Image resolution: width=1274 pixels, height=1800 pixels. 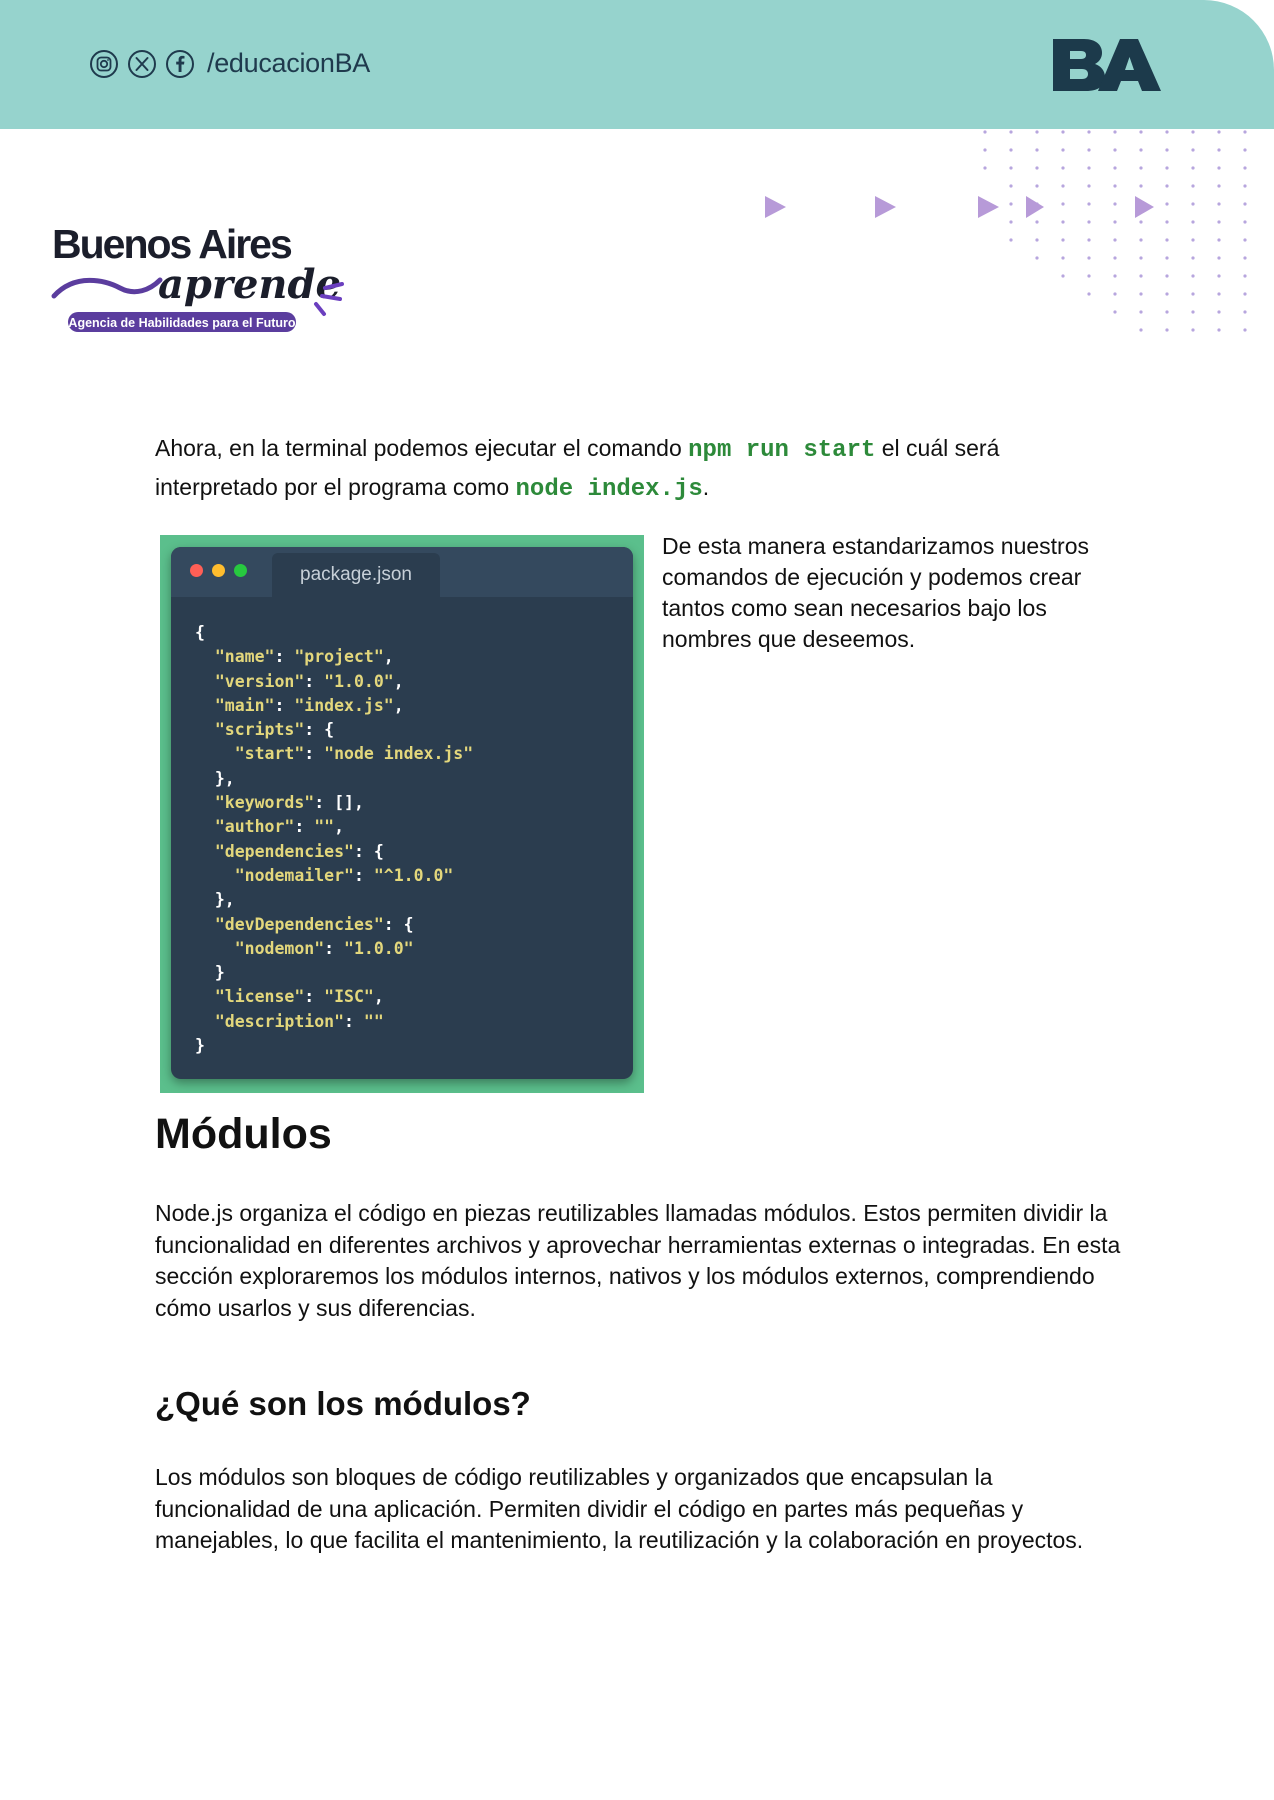 I want to click on social-handle: /educacionBA, so click(x=288, y=63).